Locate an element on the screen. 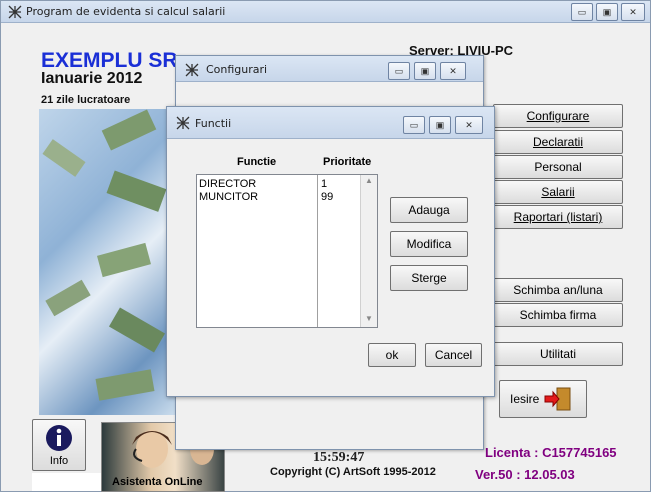 The height and width of the screenshot is (492, 651). app-logo-icon is located at coordinates (15, 12).